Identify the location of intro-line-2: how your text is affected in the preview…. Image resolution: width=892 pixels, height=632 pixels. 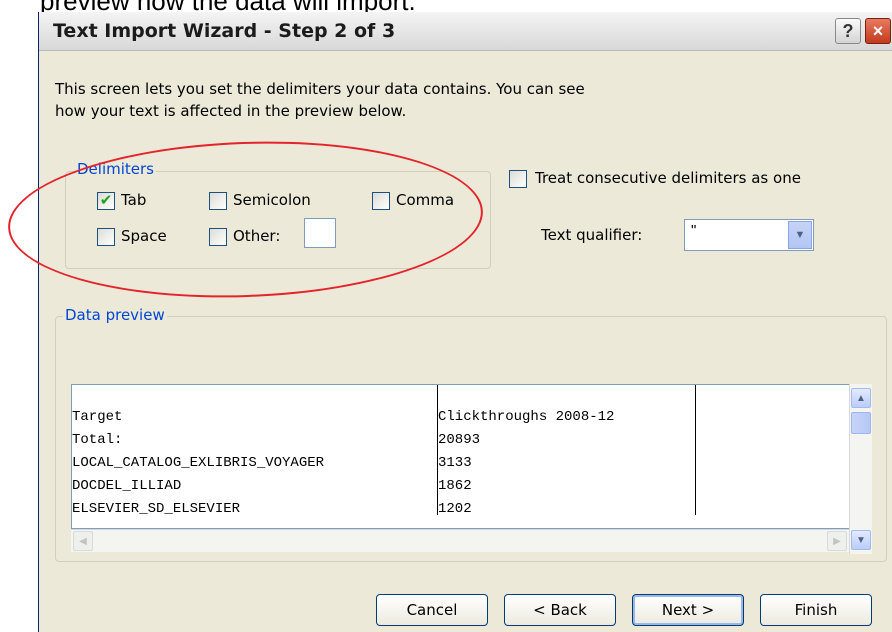
(231, 111).